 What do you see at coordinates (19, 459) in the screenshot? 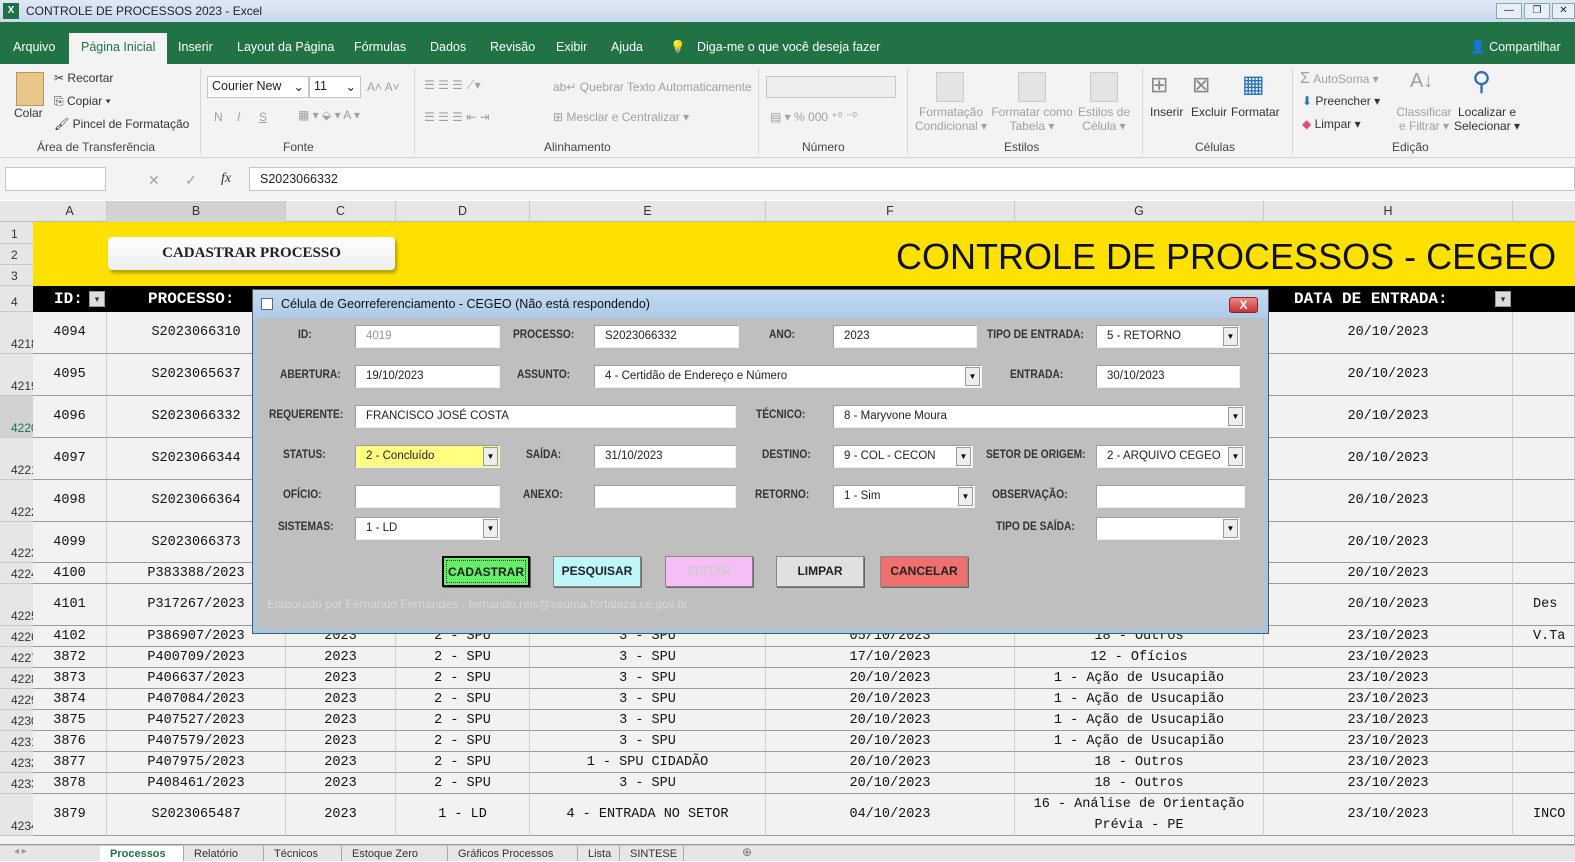
I see `row-header: 4221` at bounding box center [19, 459].